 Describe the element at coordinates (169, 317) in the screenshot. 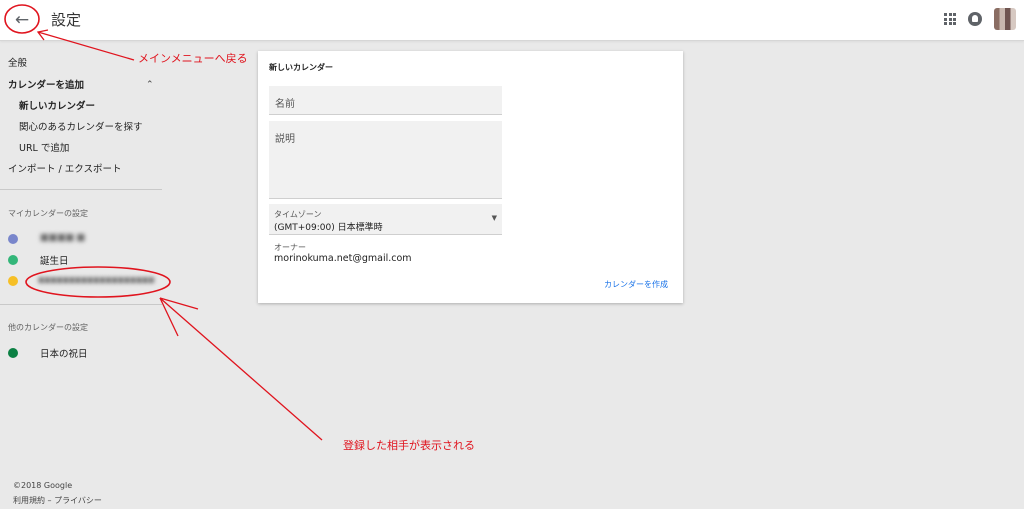

I see `registered-arrowhead-a` at that location.